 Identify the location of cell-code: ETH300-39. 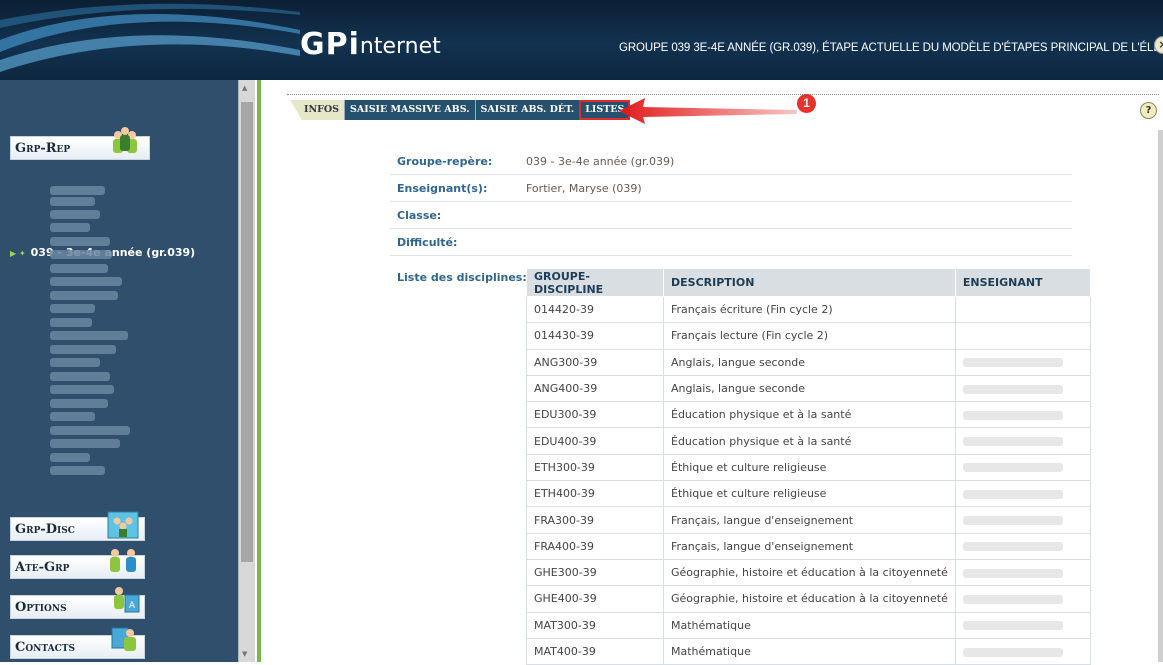
(595, 467).